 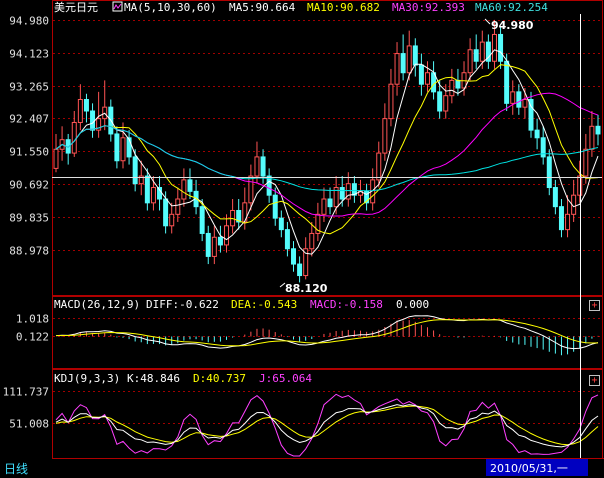 What do you see at coordinates (343, 7) in the screenshot?
I see `ma10-value: MA10:90.682` at bounding box center [343, 7].